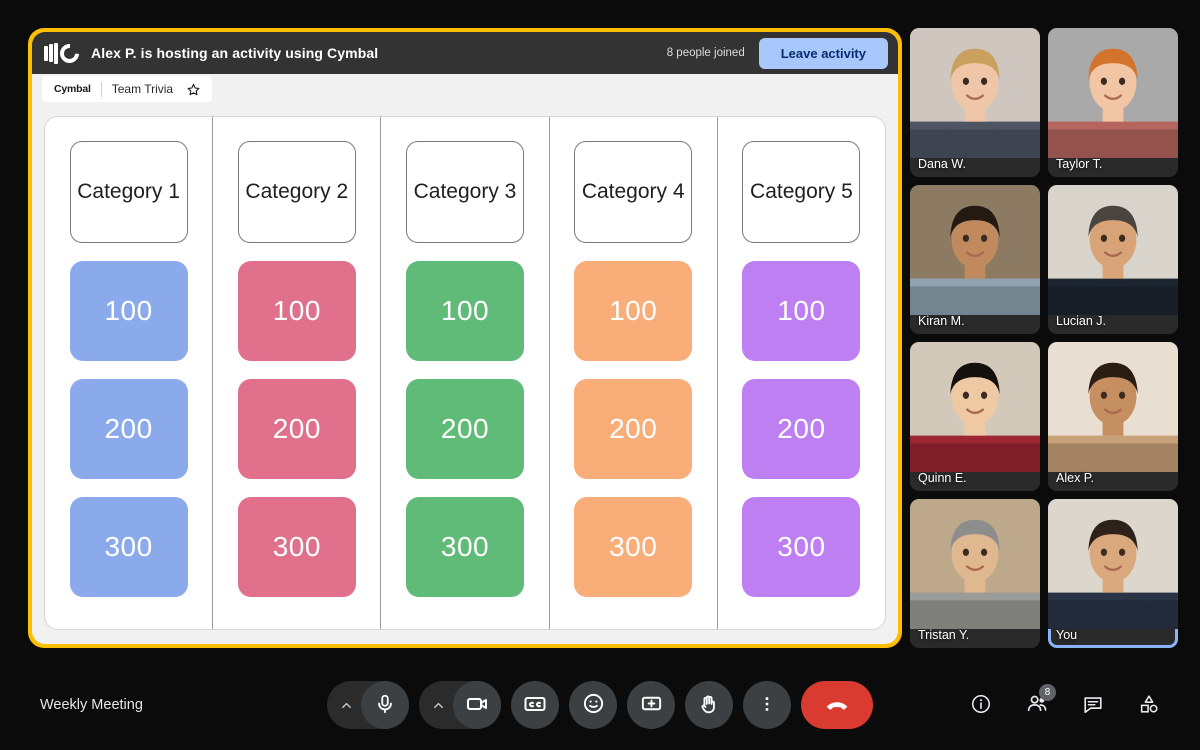  What do you see at coordinates (438, 705) in the screenshot?
I see `camera-chevron-up-icon` at bounding box center [438, 705].